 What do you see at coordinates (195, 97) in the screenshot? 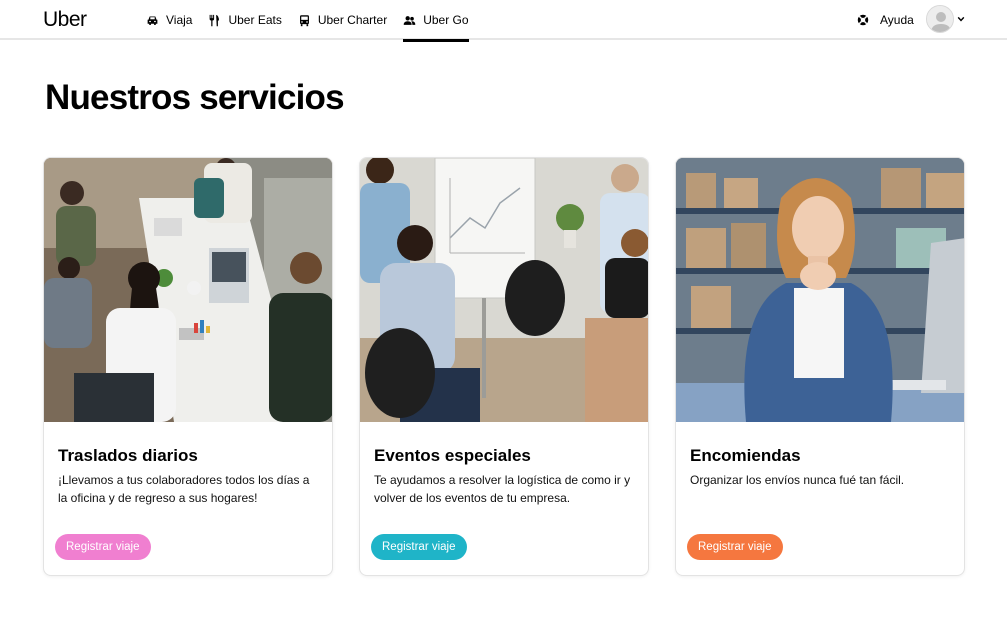
I see `page-title: Nuestros servicios` at bounding box center [195, 97].